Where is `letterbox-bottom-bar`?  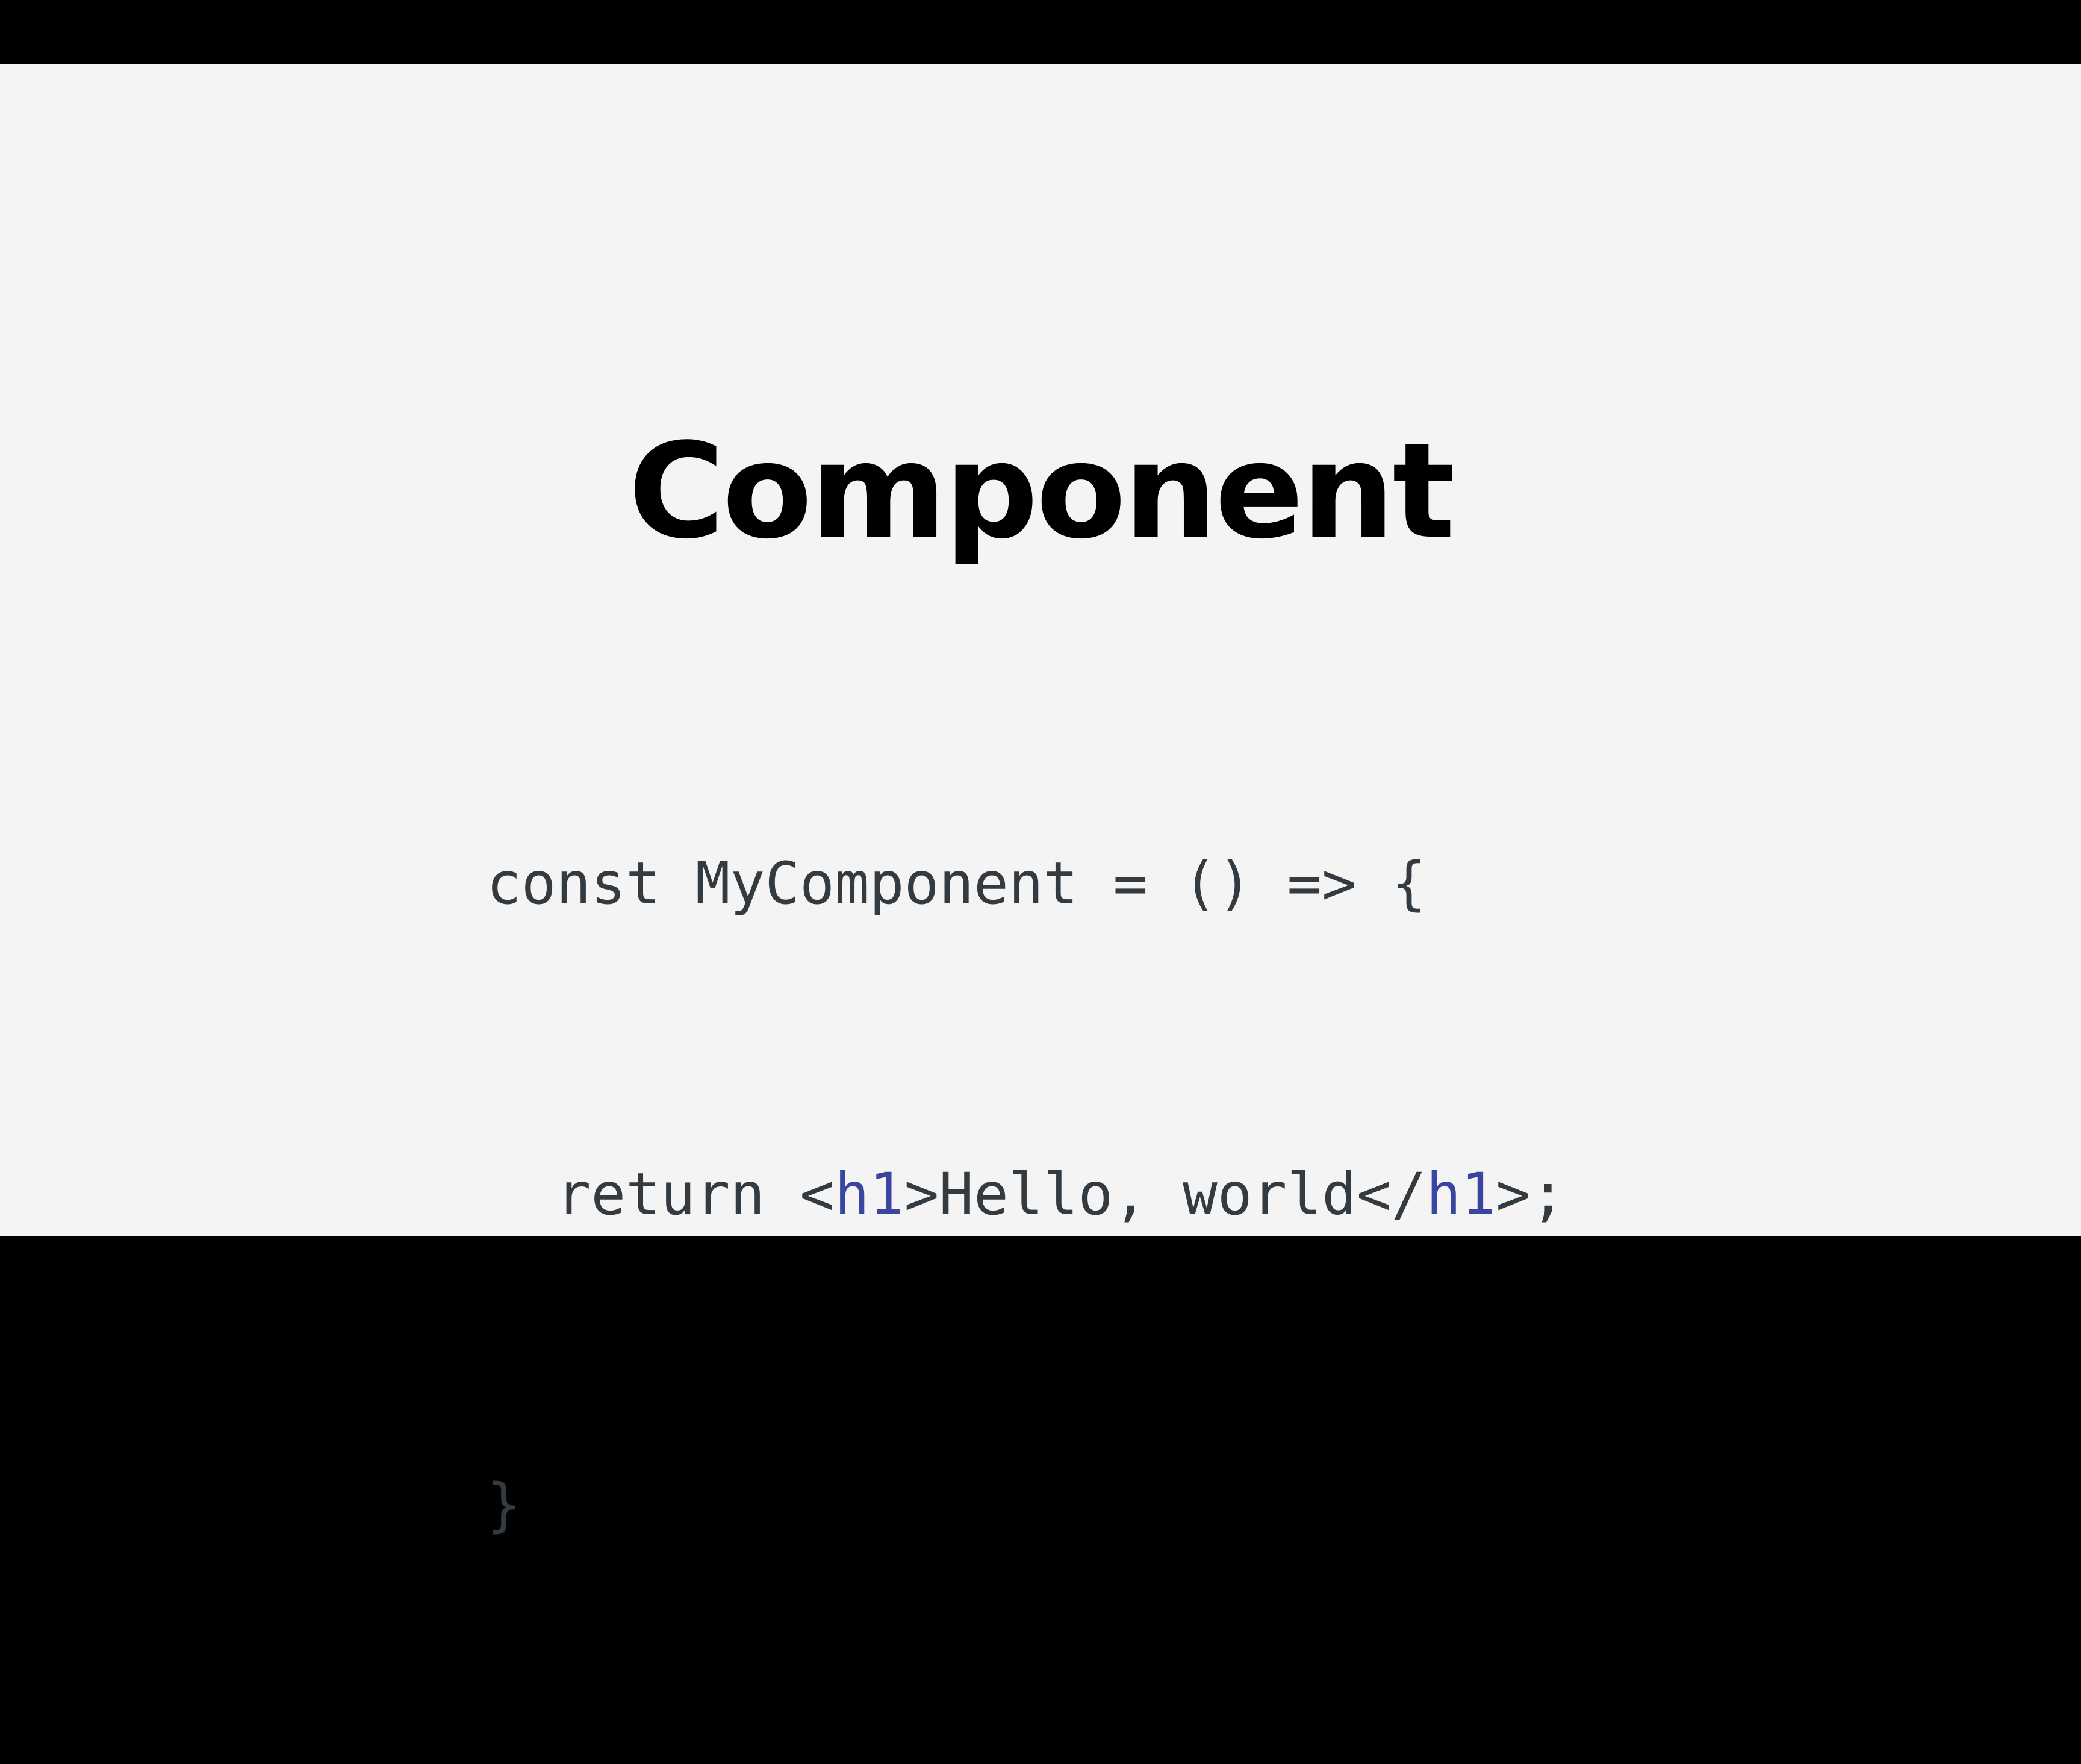 letterbox-bottom-bar is located at coordinates (1040, 1268).